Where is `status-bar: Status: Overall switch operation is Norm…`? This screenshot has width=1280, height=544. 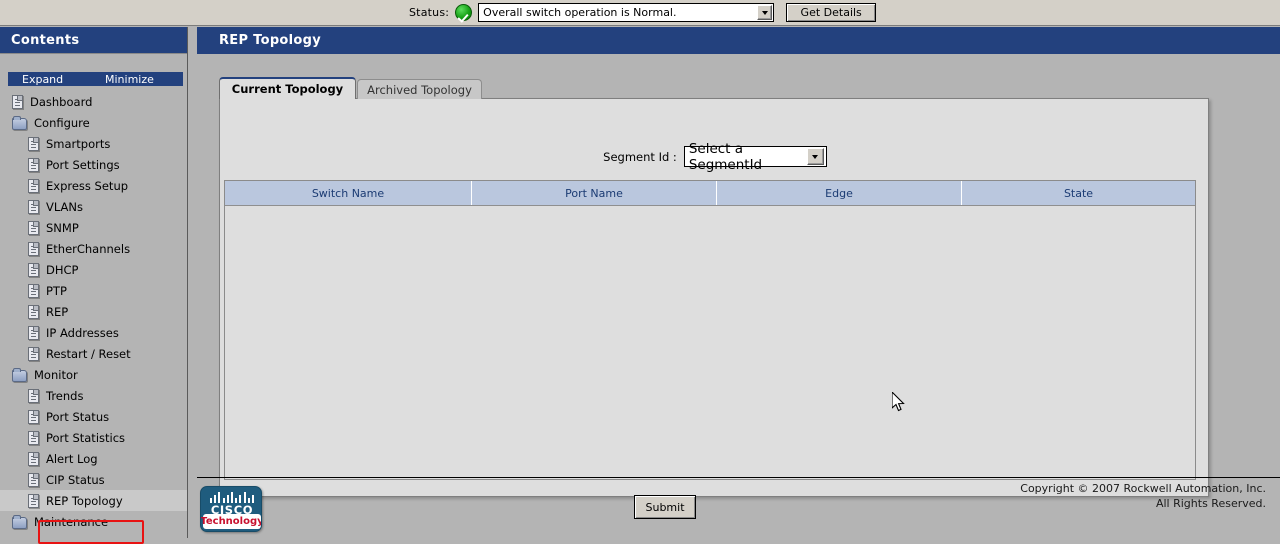 status-bar: Status: Overall switch operation is Norm… is located at coordinates (640, 13).